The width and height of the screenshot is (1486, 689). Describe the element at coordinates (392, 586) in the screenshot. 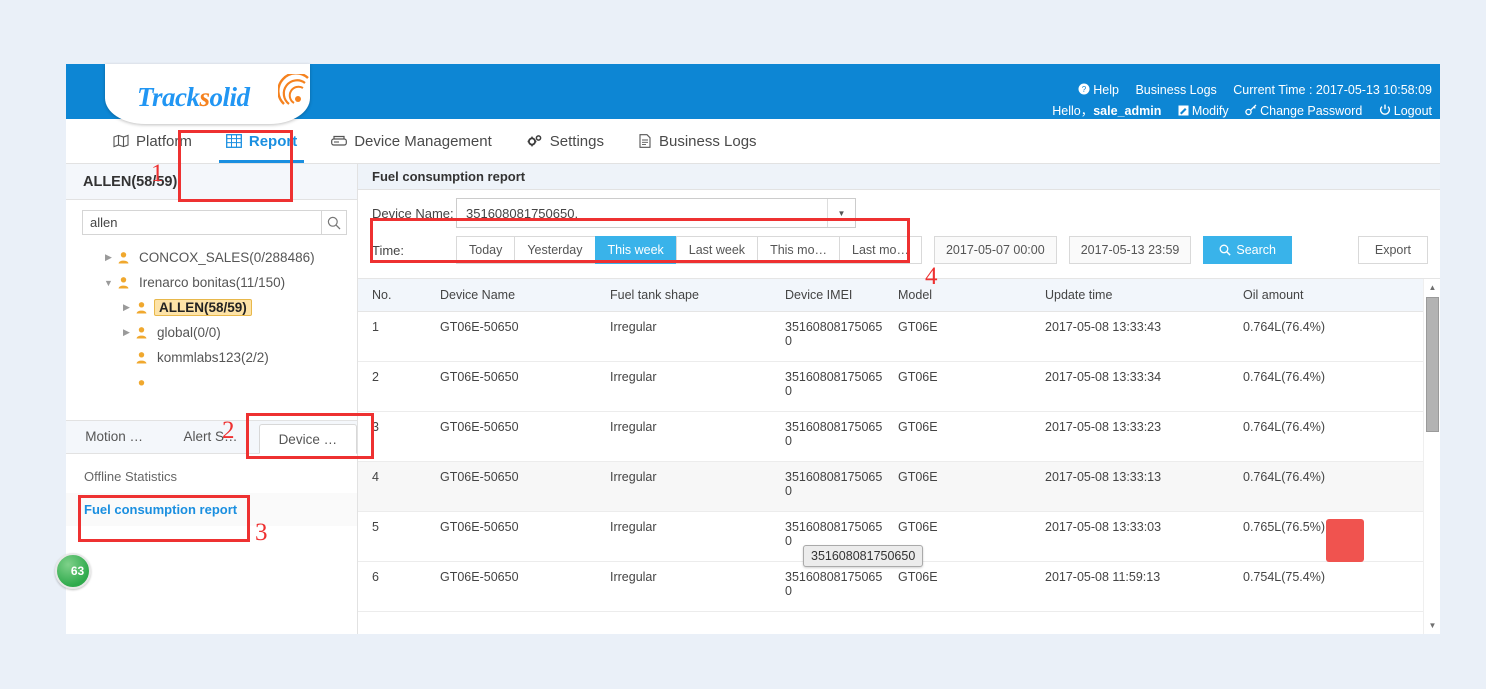

I see `cell-no: 6` at that location.